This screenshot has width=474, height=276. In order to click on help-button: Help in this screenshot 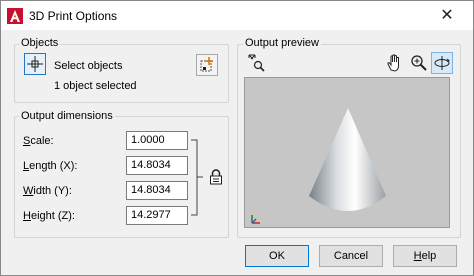, I will do `click(425, 256)`.